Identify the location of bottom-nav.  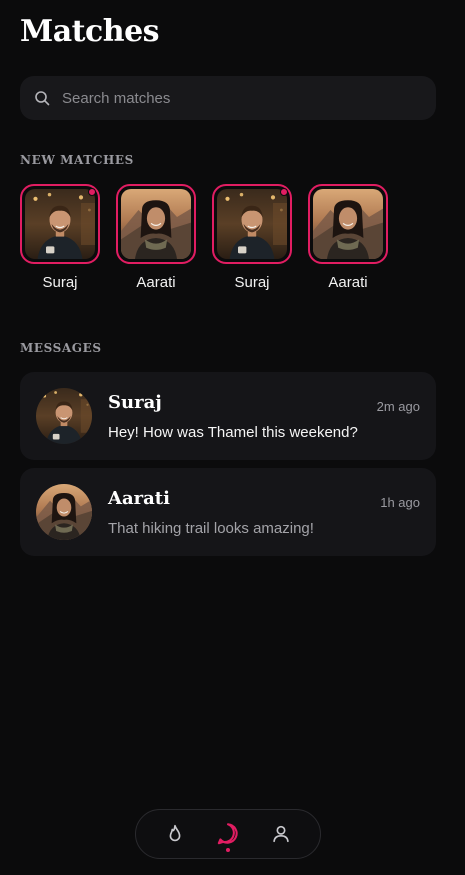
(228, 834).